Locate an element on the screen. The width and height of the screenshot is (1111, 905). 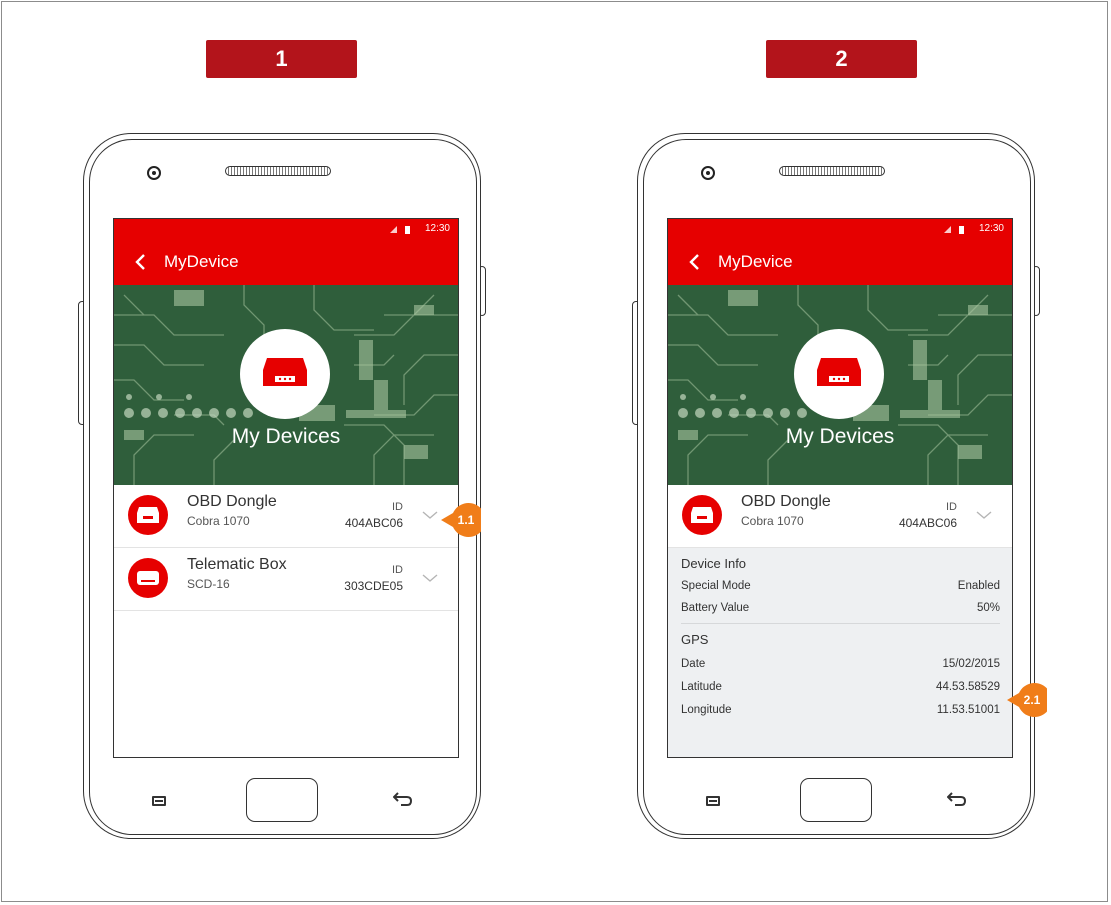
gps-date-label: Date is located at coordinates (693, 664).